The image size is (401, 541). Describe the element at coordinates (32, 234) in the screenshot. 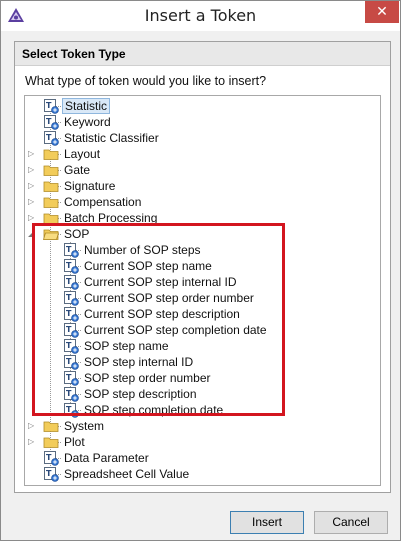

I see `collapse-arrow-icon: ◢` at that location.